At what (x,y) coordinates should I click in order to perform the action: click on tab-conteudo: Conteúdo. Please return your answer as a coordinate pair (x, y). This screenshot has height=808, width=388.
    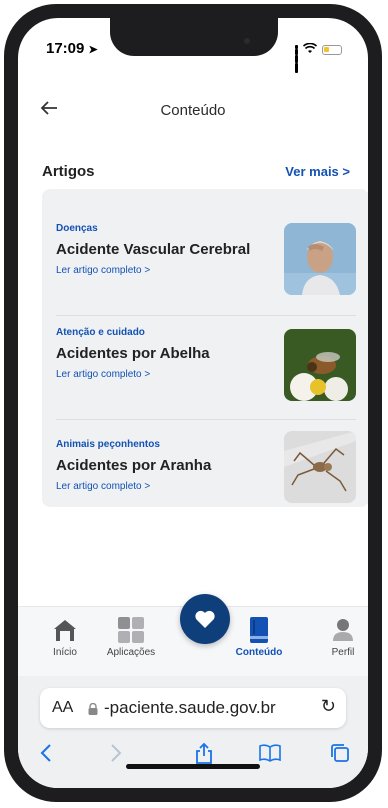
    Looking at the image, I should click on (259, 635).